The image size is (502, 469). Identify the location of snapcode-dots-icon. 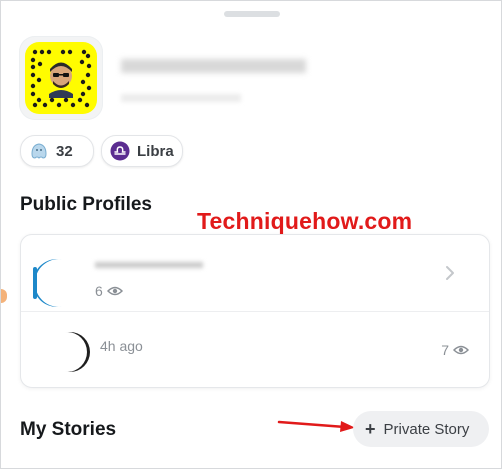
(61, 78).